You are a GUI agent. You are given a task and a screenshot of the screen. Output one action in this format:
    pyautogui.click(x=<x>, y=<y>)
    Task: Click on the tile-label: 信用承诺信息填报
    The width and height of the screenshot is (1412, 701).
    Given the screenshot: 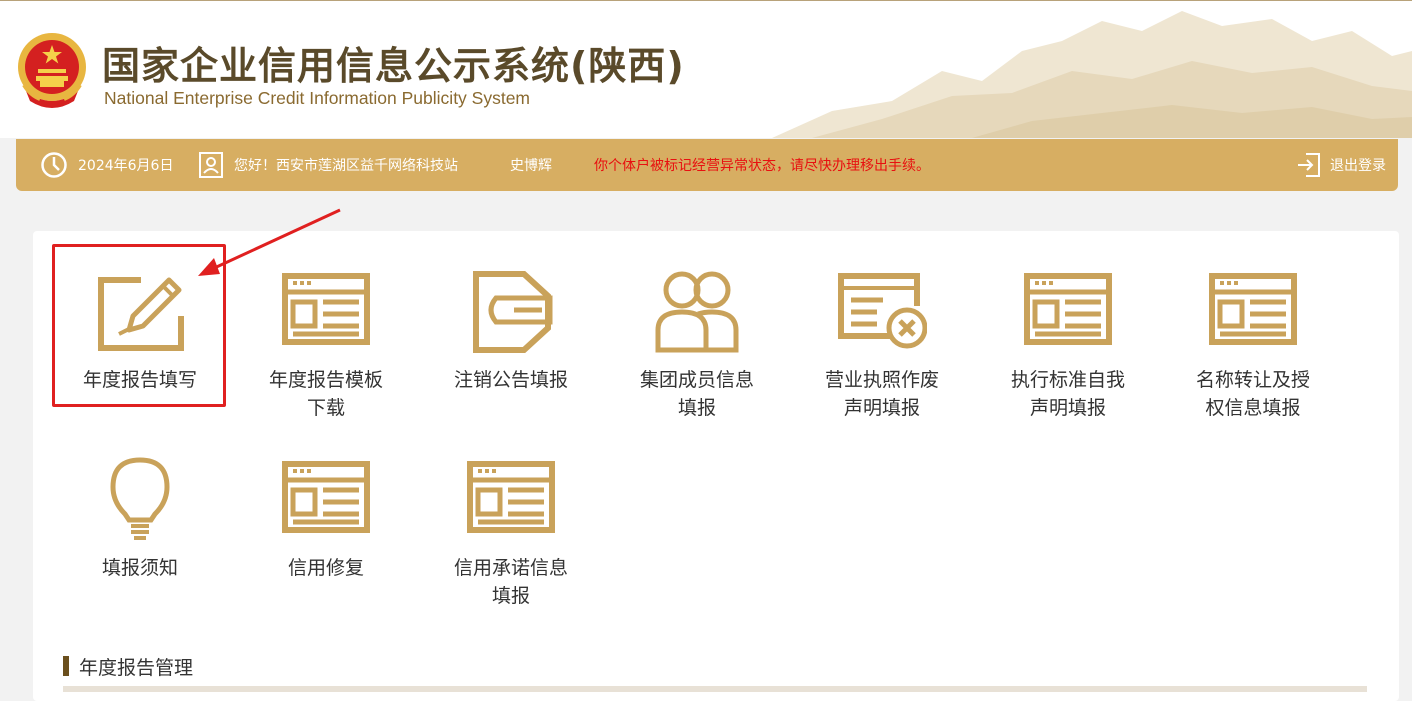 What is the action you would take?
    pyautogui.click(x=510, y=582)
    